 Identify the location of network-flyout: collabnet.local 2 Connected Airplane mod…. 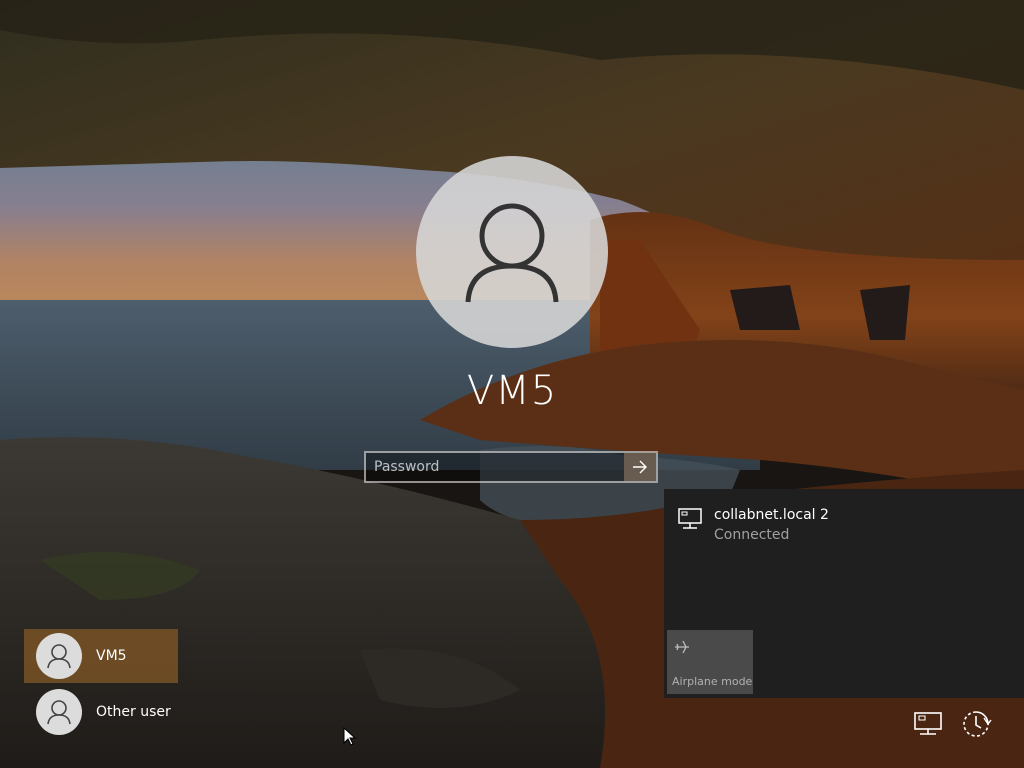
(844, 593).